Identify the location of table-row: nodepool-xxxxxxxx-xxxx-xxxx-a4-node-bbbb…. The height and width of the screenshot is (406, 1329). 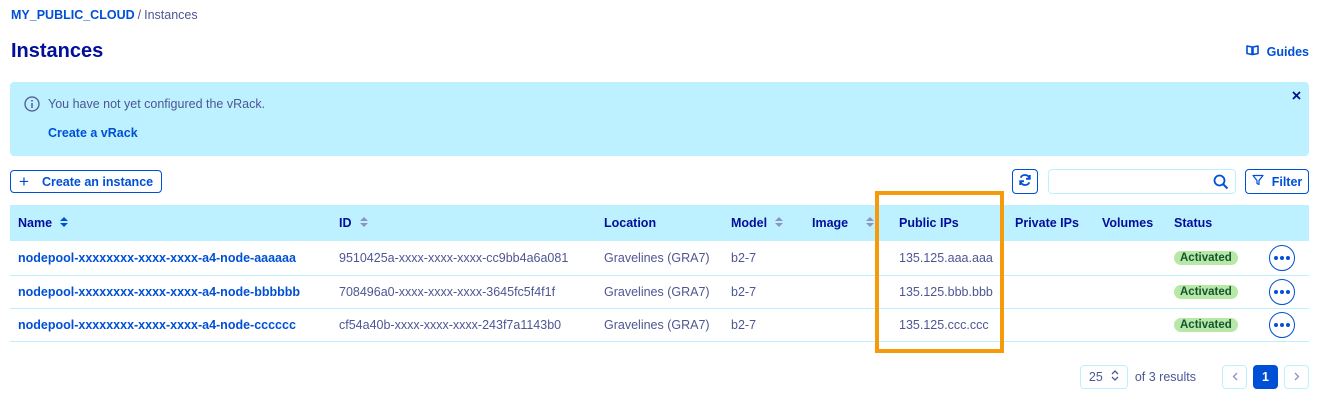
(659, 291).